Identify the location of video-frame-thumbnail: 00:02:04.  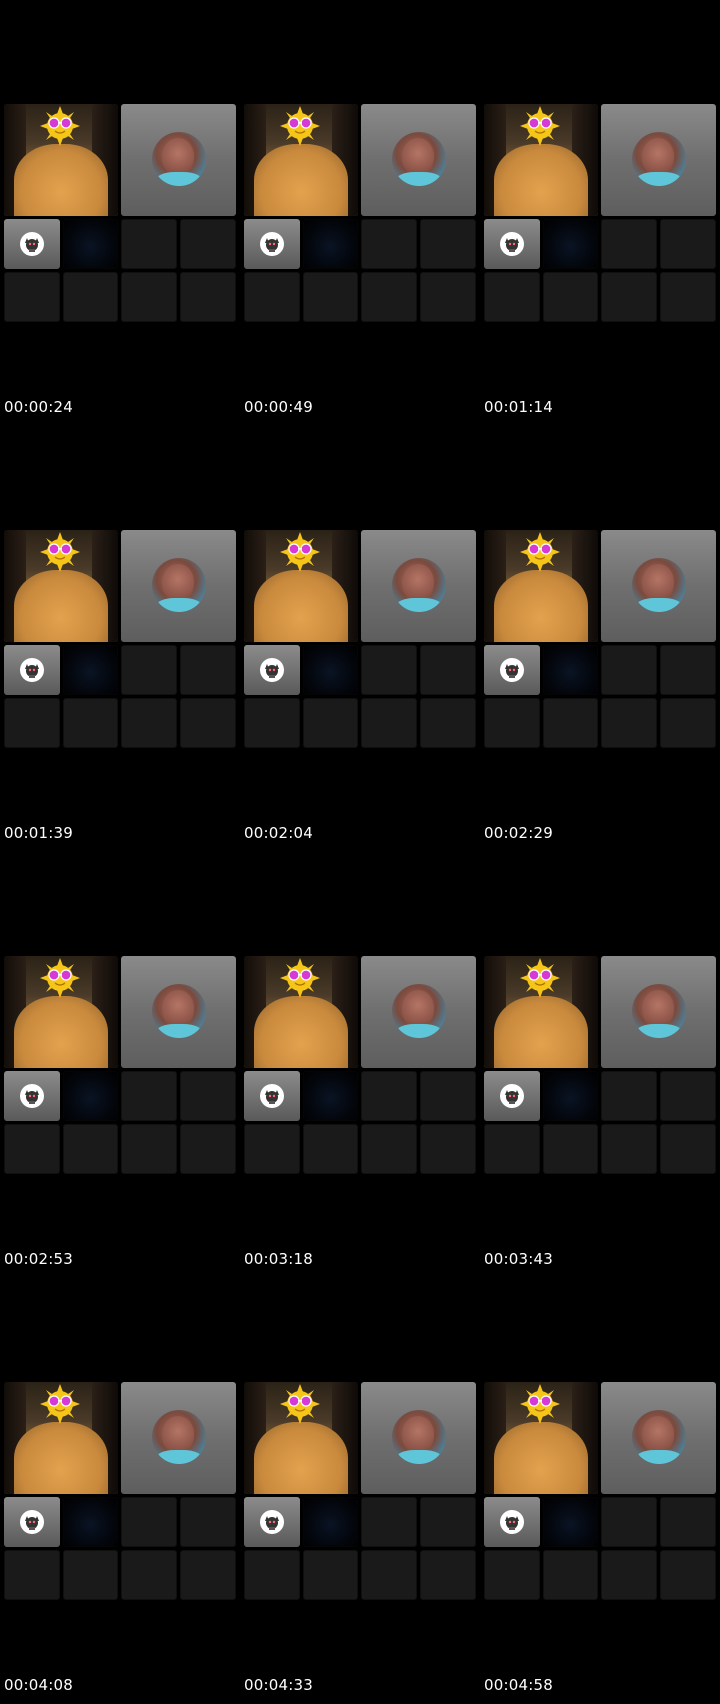
(358, 639).